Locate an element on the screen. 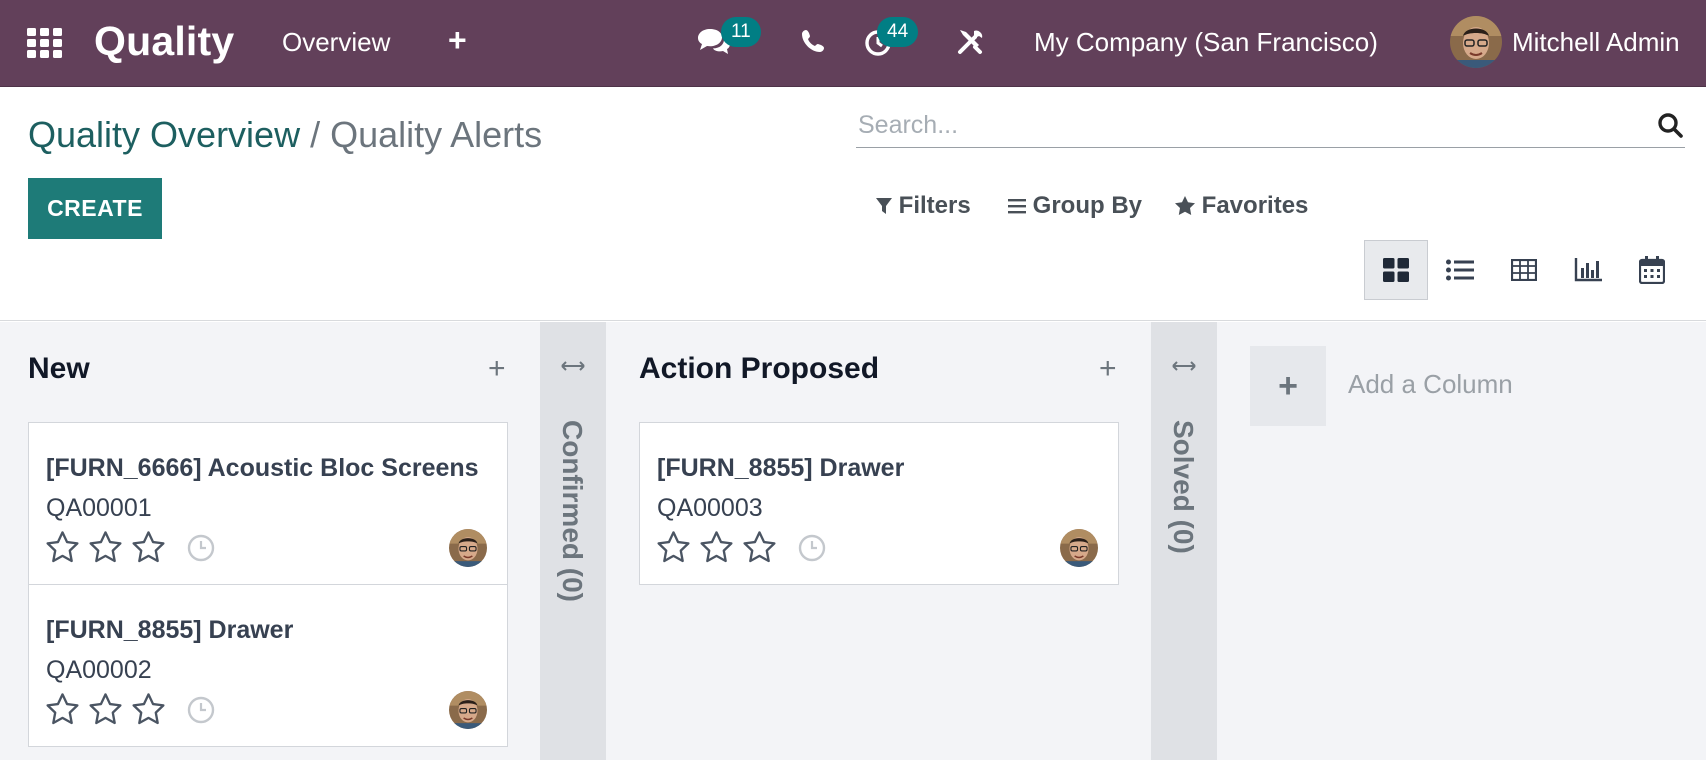  column-add-button-new: + is located at coordinates (497, 369).